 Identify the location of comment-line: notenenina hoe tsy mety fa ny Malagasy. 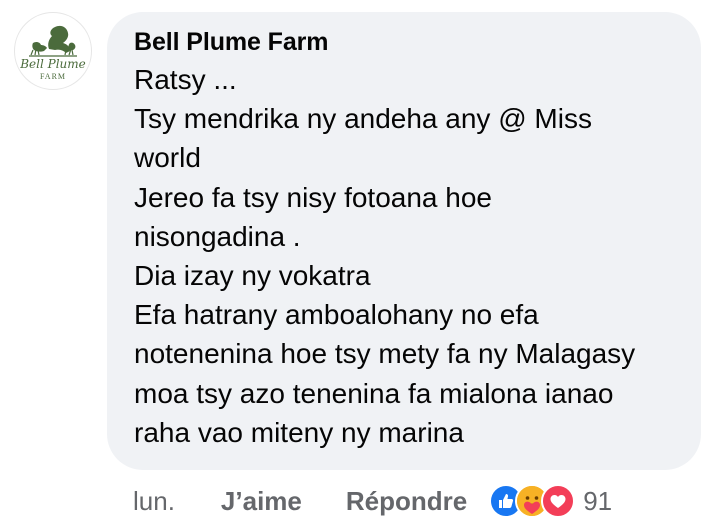
(385, 354).